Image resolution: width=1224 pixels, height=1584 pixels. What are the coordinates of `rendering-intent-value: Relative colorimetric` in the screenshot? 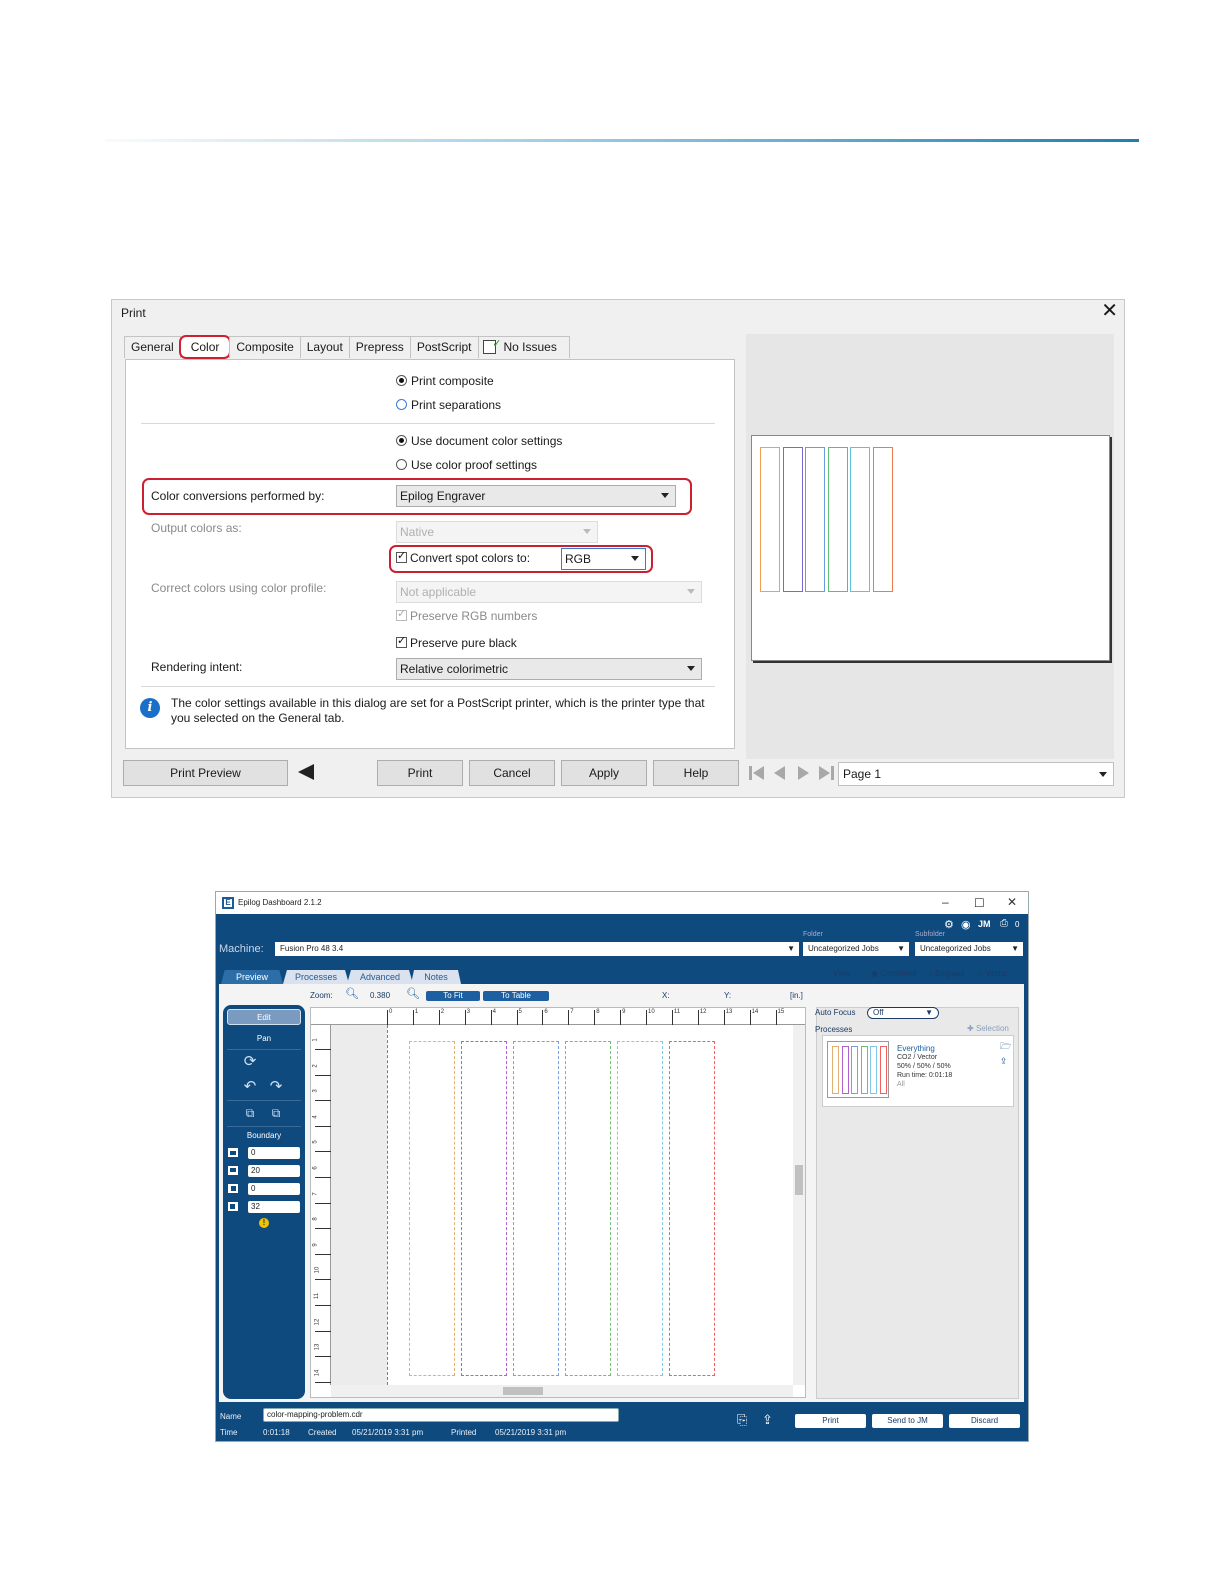 It's located at (454, 669).